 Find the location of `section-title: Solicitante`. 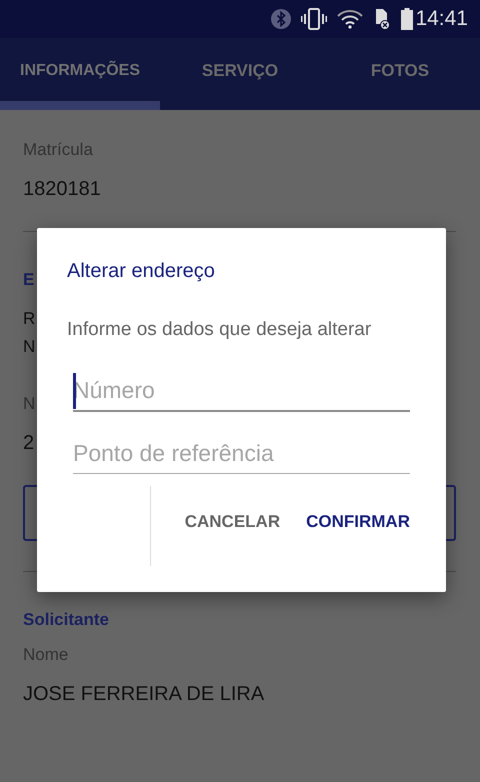

section-title: Solicitante is located at coordinates (66, 620).